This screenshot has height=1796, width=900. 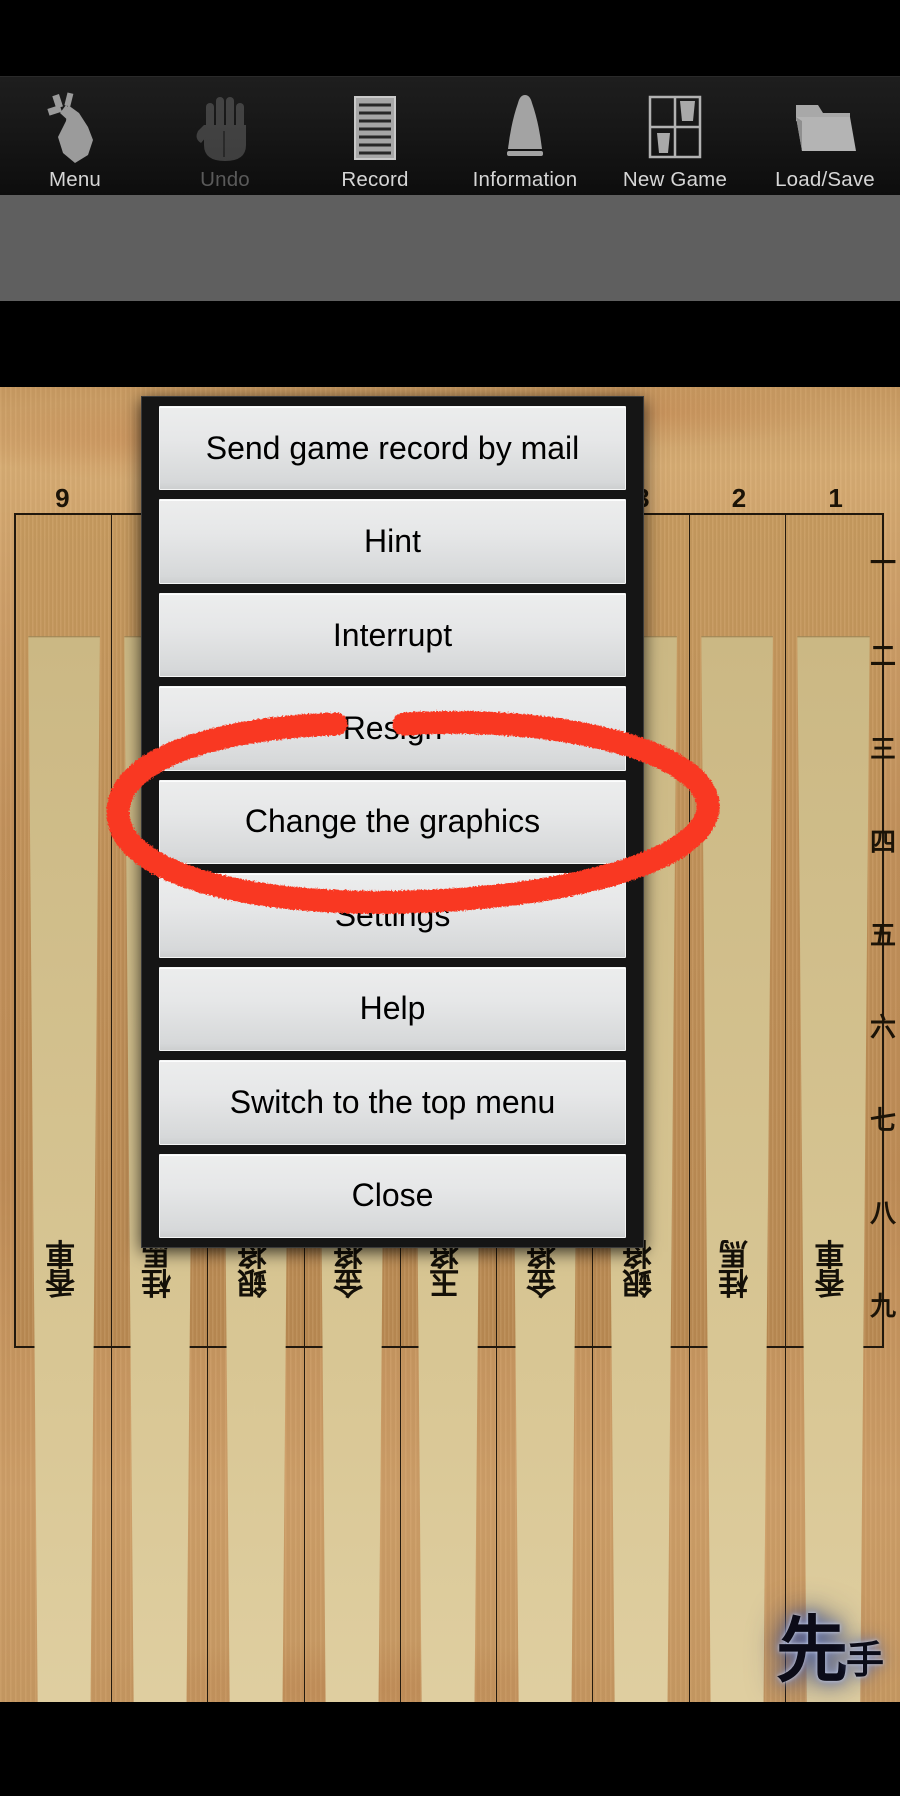 I want to click on file-number: 2, so click(x=739, y=498).